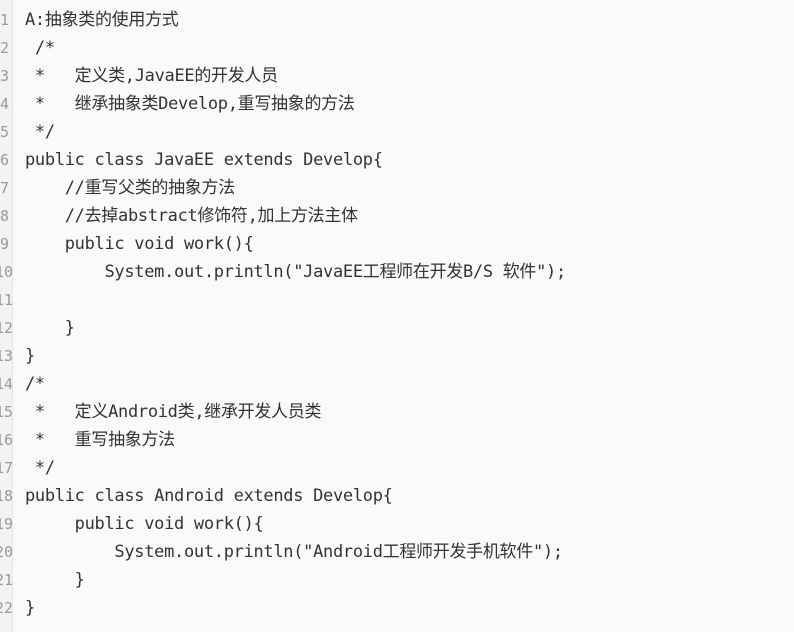 The width and height of the screenshot is (794, 632). I want to click on line-number: 20, so click(7, 552).